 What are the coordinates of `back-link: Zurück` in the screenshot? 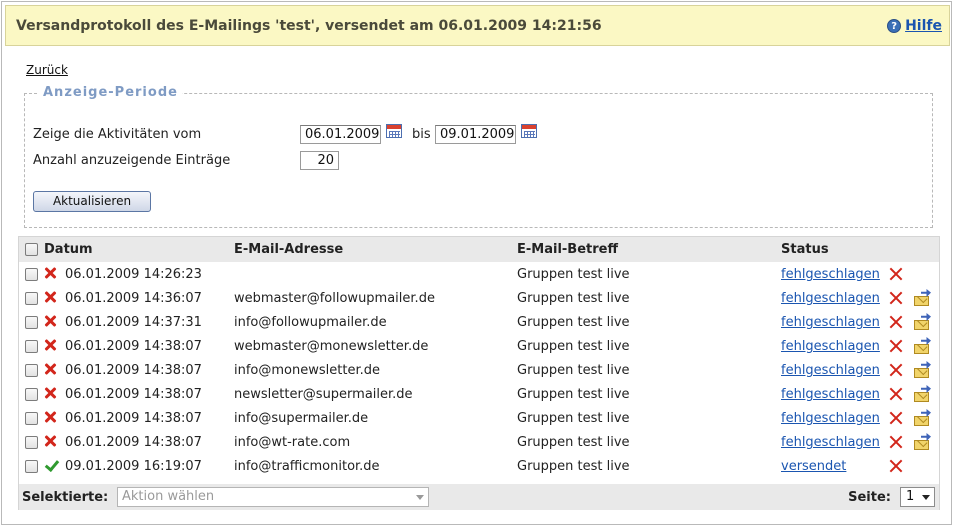 It's located at (47, 70).